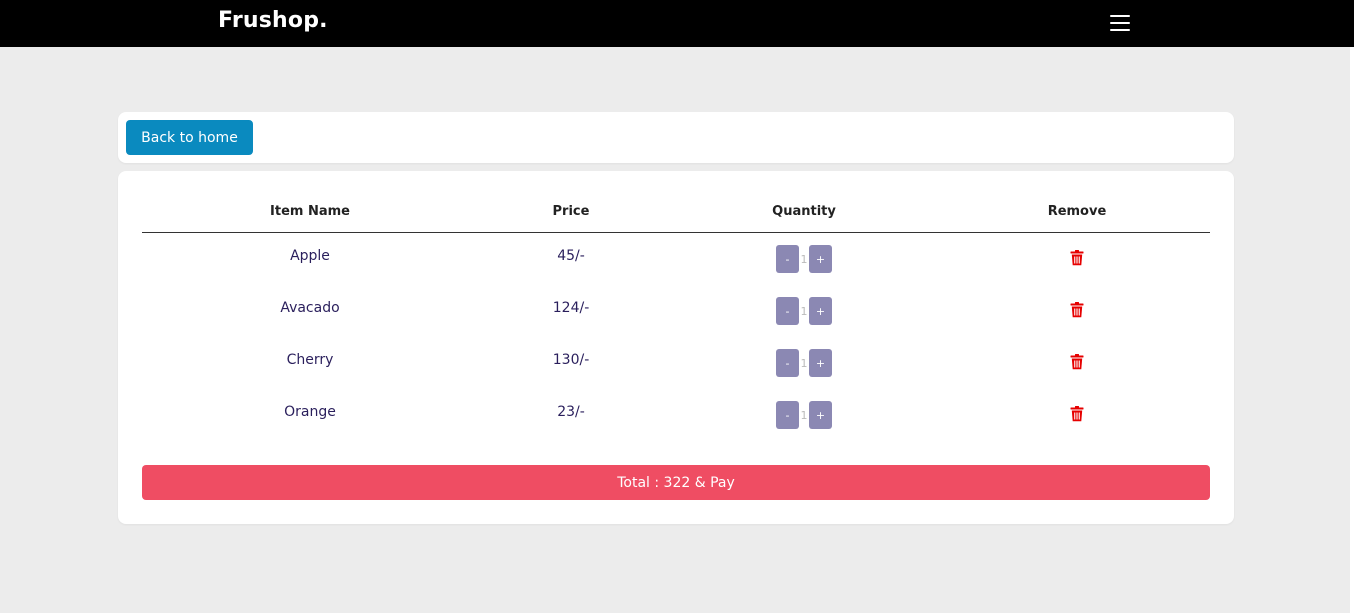 The width and height of the screenshot is (1354, 613). Describe the element at coordinates (189, 137) in the screenshot. I see `back-to-home-button: Back to home` at that location.